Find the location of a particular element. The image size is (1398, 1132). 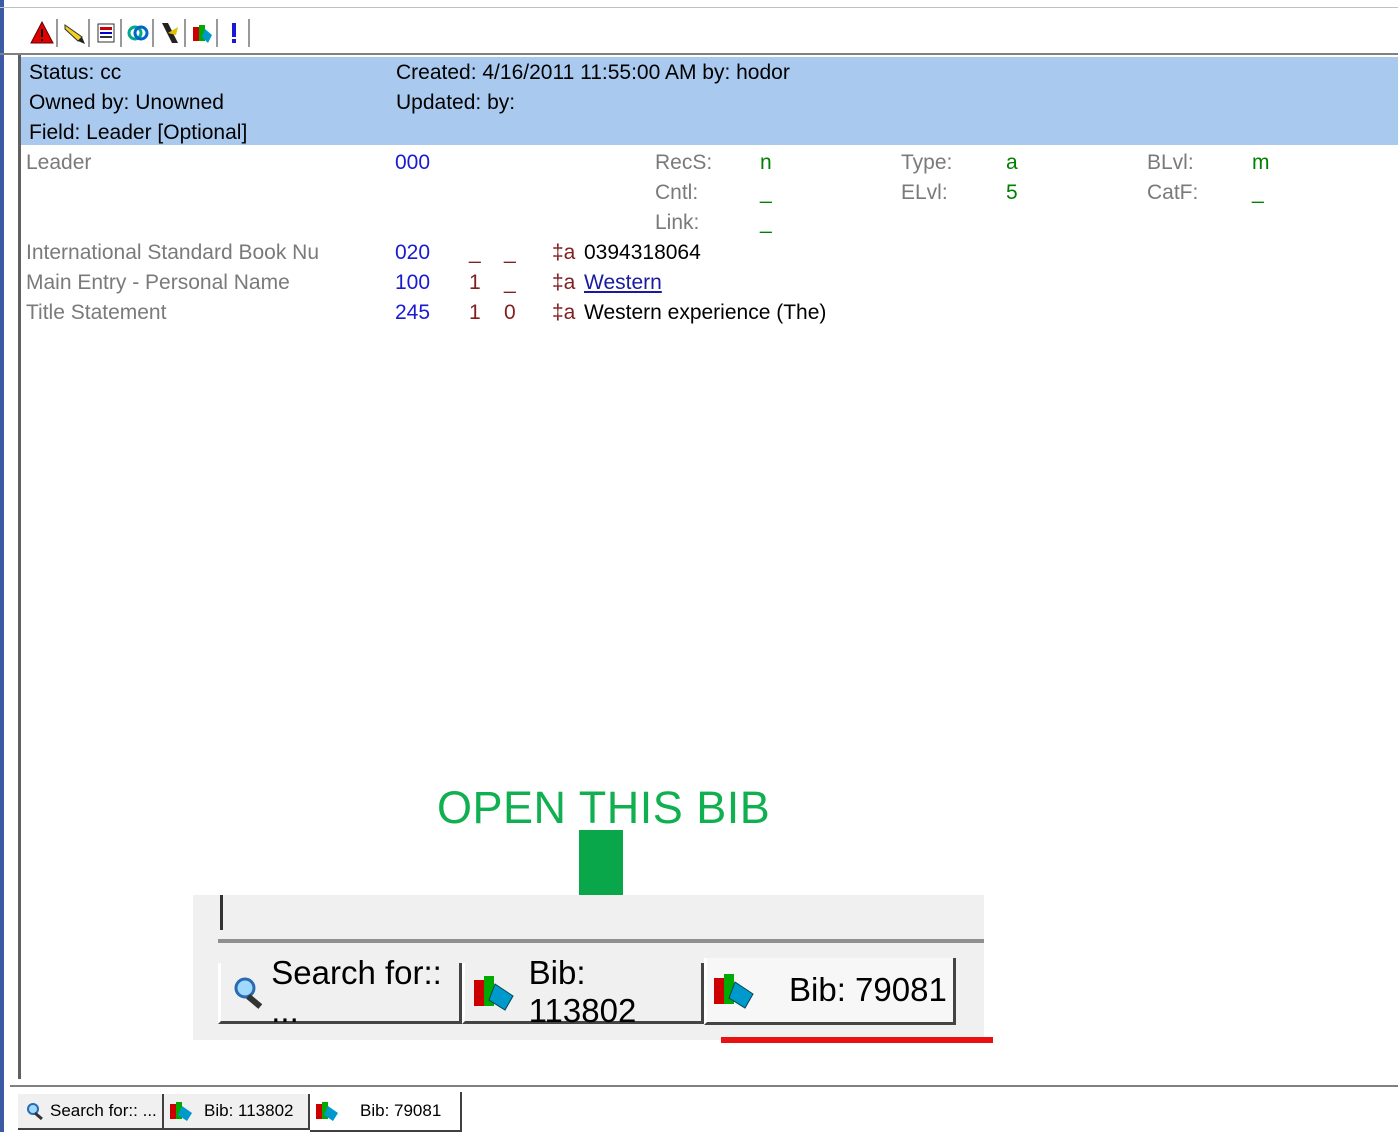

exclamation-icon is located at coordinates (235, 33).